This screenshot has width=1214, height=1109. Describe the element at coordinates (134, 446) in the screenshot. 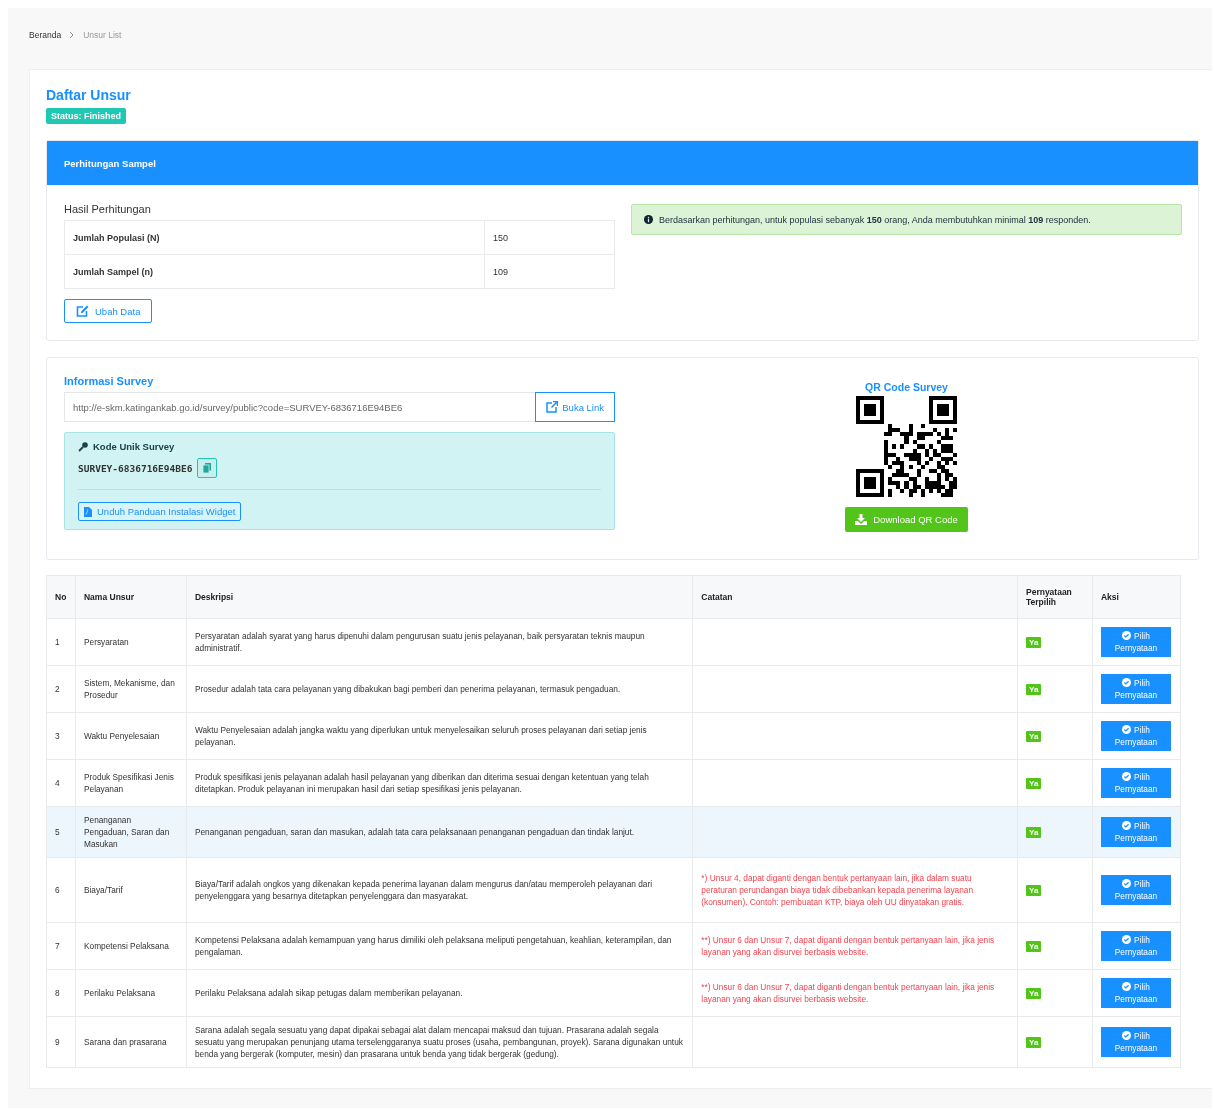

I see `code-title: Kode Unik Survey` at that location.